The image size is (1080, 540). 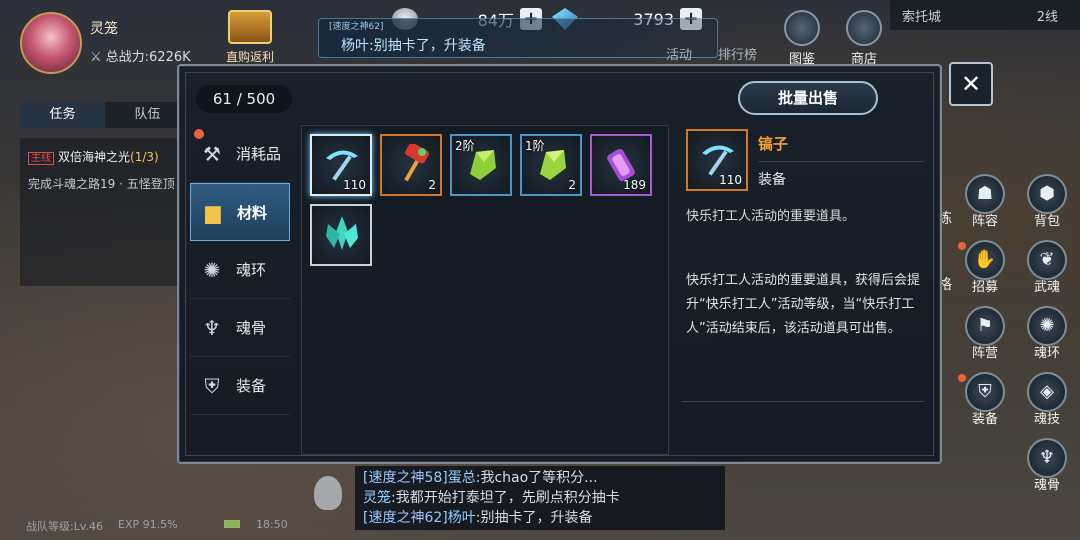 What do you see at coordinates (328, 493) in the screenshot?
I see `chat-avatar-icon` at bounding box center [328, 493].